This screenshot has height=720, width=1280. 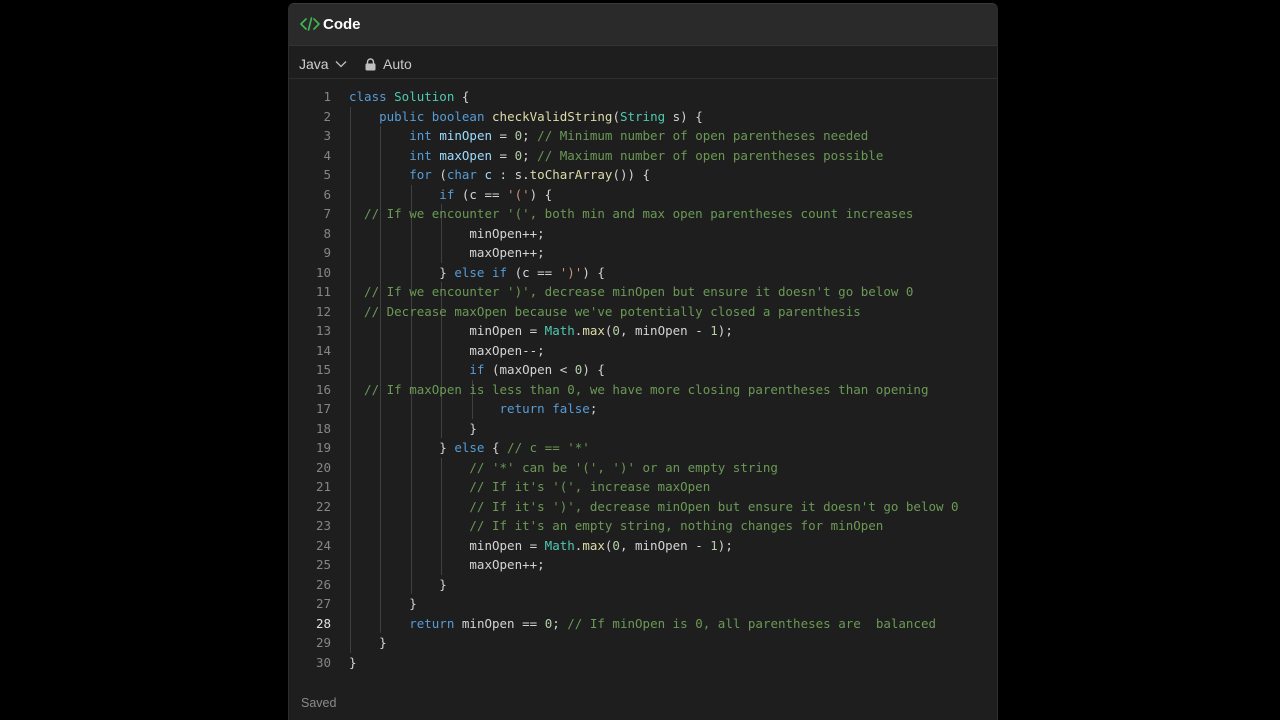 What do you see at coordinates (477, 273) in the screenshot?
I see `code-text: } else if (c == ')') {` at bounding box center [477, 273].